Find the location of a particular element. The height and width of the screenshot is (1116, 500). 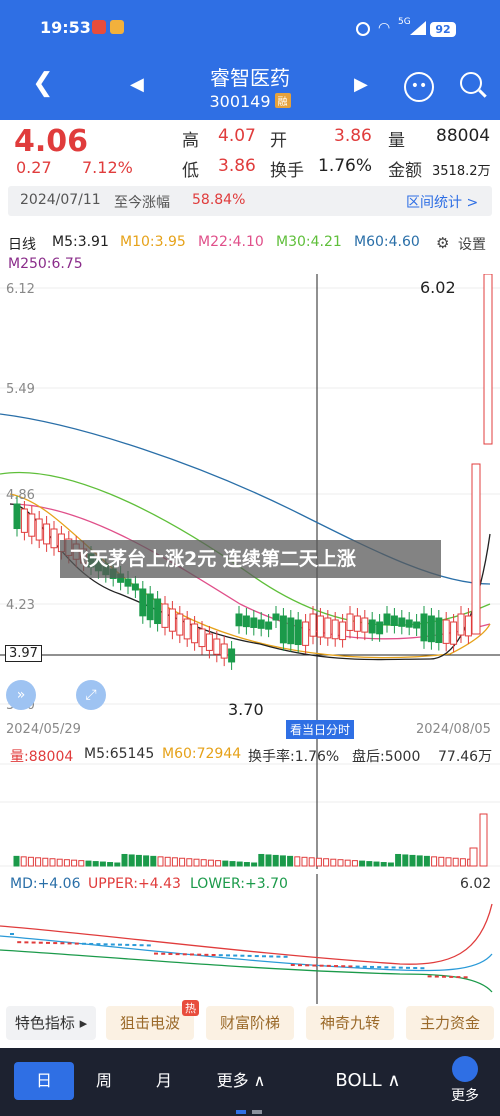

vol-m60: M60:72944 is located at coordinates (202, 754).